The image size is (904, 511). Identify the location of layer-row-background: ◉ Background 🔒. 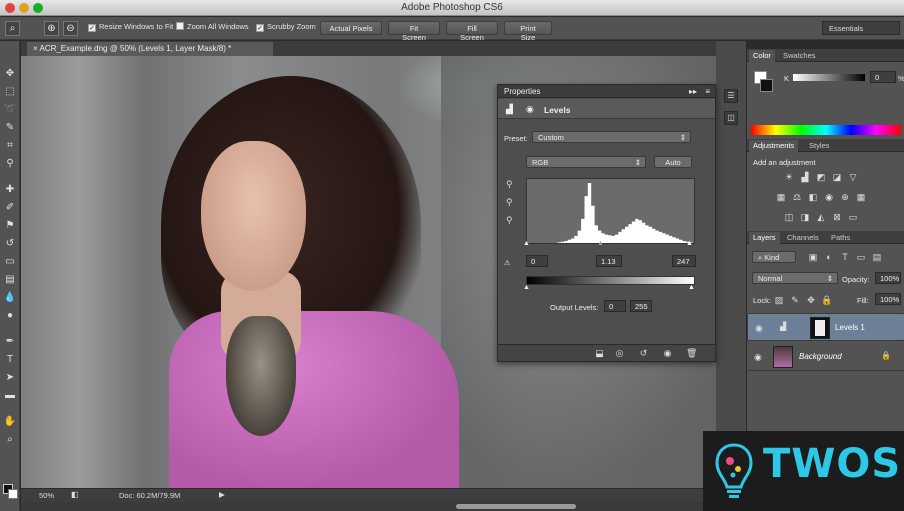
(825, 357).